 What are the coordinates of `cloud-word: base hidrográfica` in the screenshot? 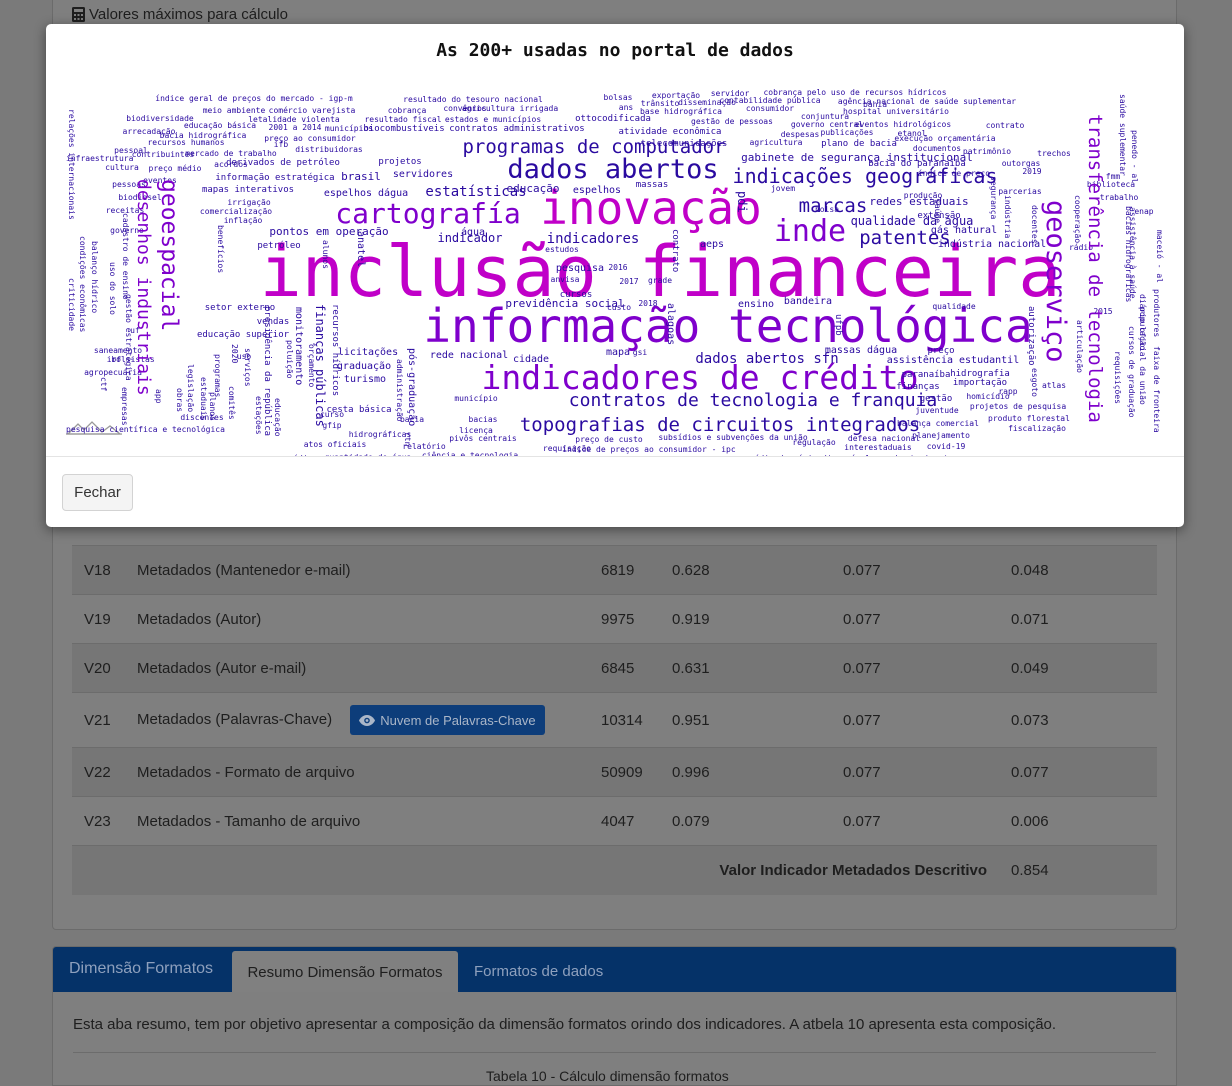 It's located at (681, 111).